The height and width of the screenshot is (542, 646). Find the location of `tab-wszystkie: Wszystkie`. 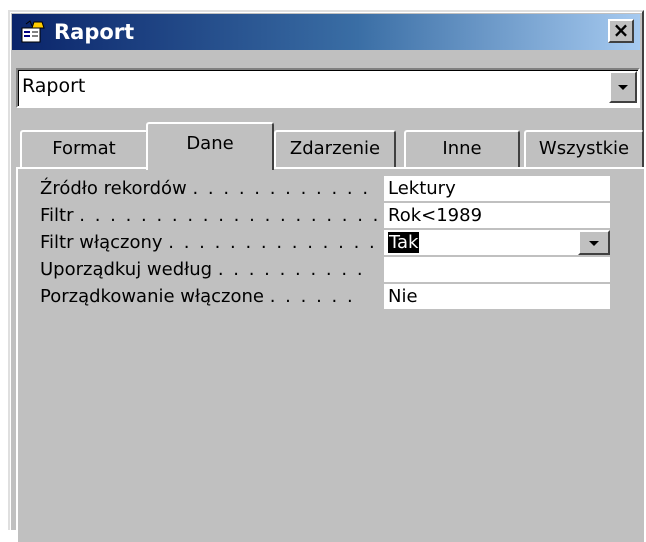

tab-wszystkie: Wszystkie is located at coordinates (584, 149).